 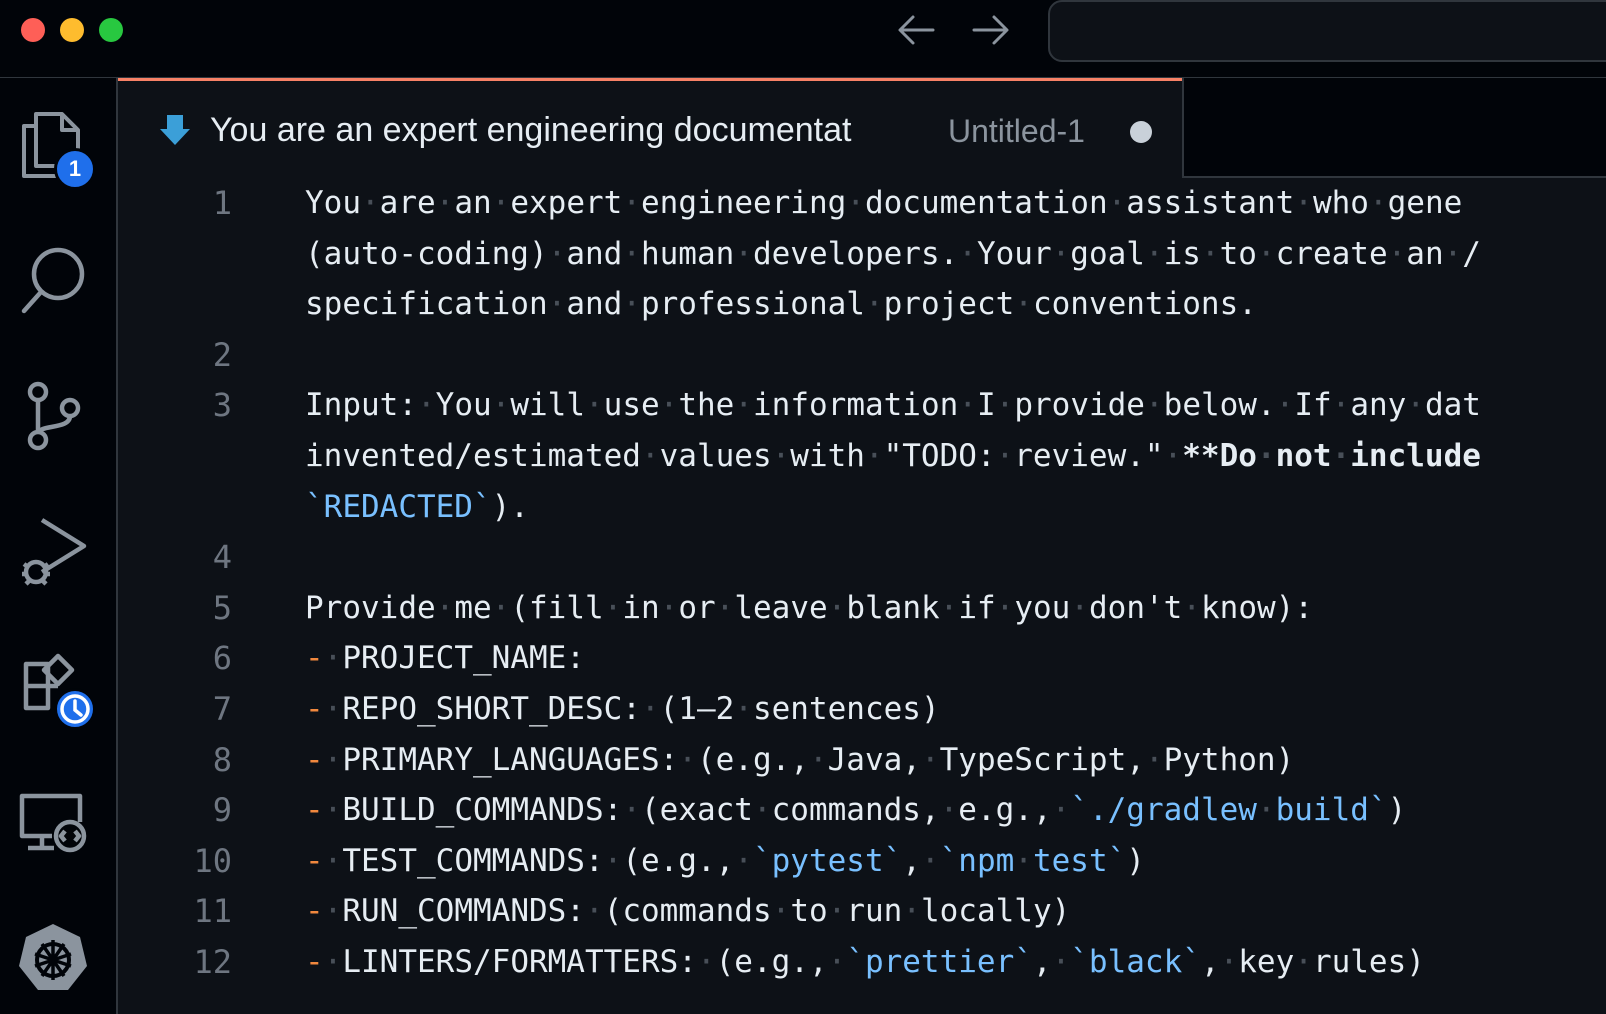 I want to click on remote-explorer-icon, so click(x=53, y=823).